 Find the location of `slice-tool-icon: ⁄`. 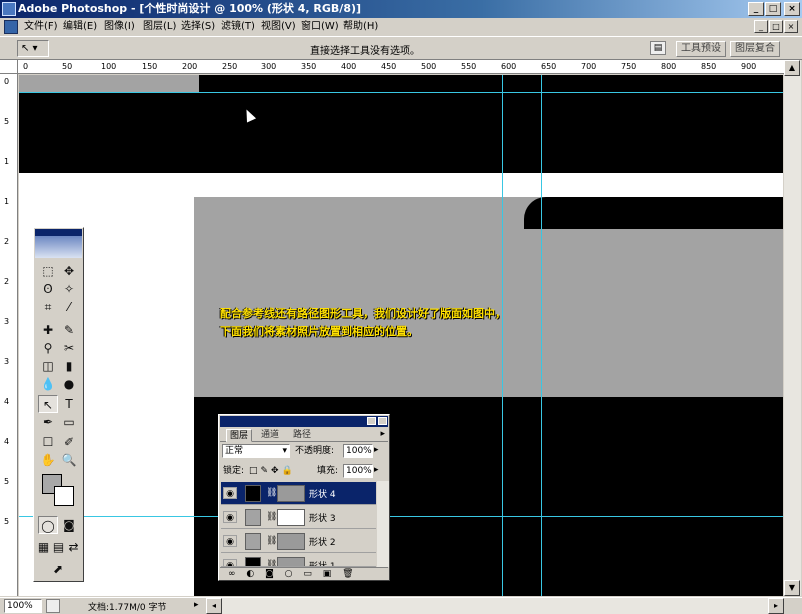

slice-tool-icon: ⁄ is located at coordinates (69, 307).